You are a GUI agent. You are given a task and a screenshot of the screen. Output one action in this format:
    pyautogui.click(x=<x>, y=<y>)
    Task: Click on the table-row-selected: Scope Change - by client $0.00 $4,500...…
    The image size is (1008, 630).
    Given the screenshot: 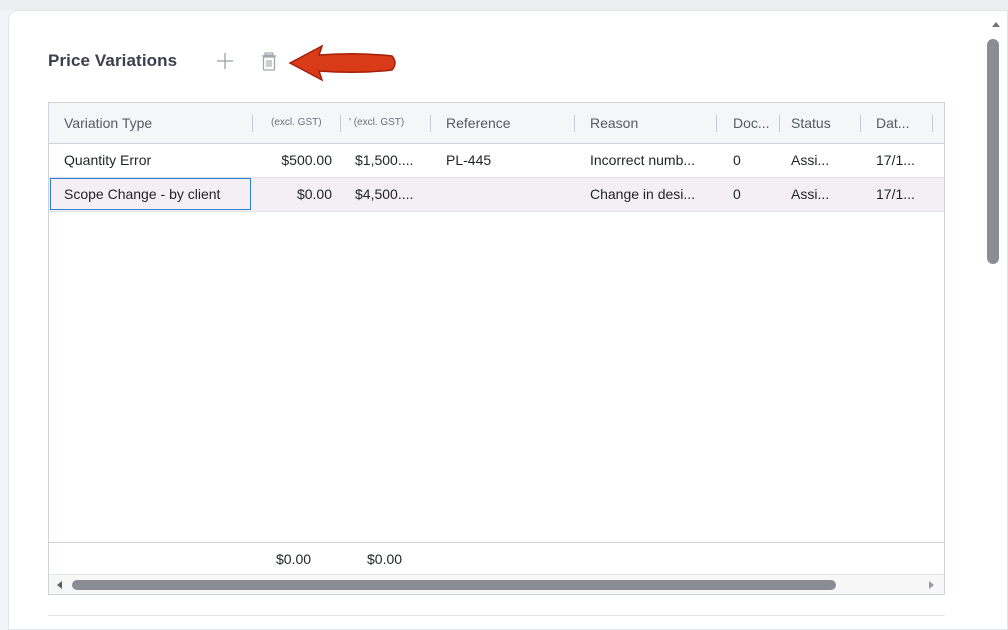 What is the action you would take?
    pyautogui.click(x=496, y=195)
    